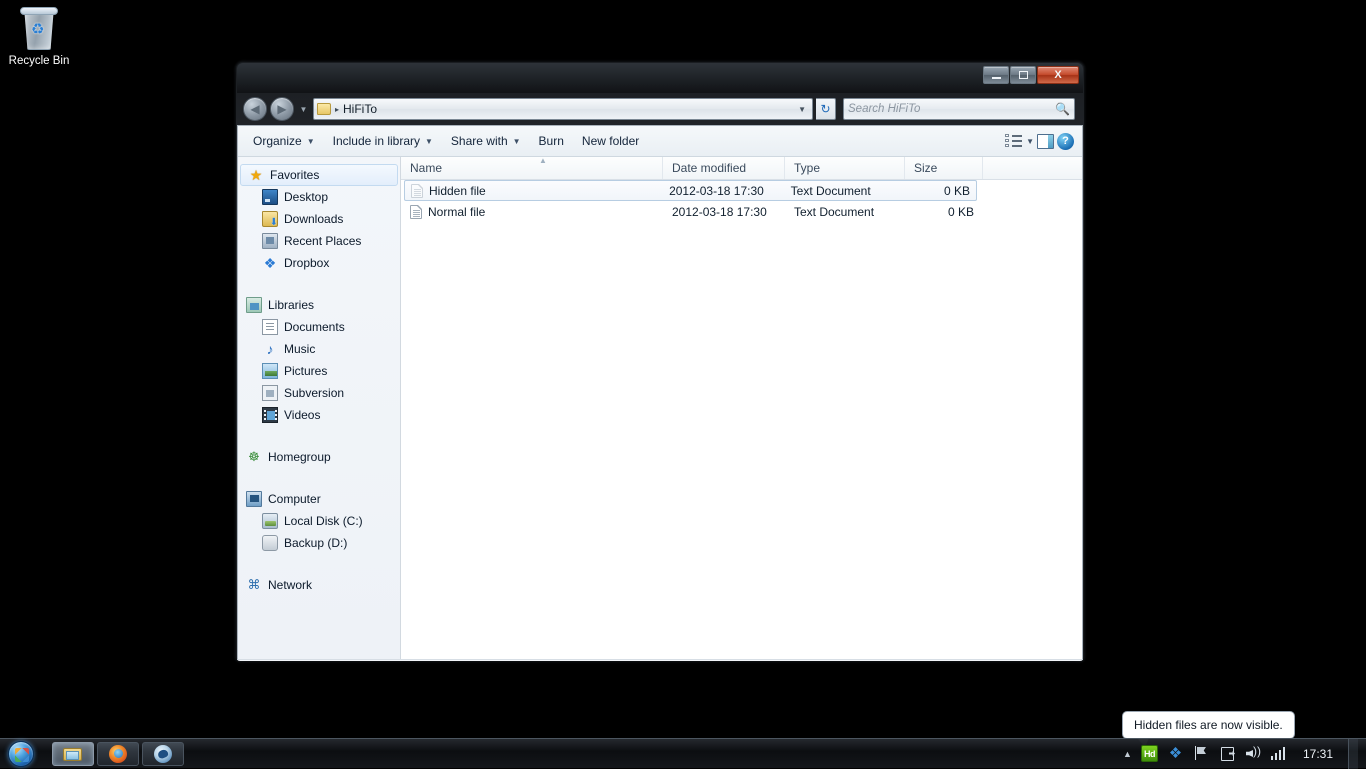 The image size is (1366, 769). What do you see at coordinates (1253, 753) in the screenshot?
I see `volume-speaker-icon` at bounding box center [1253, 753].